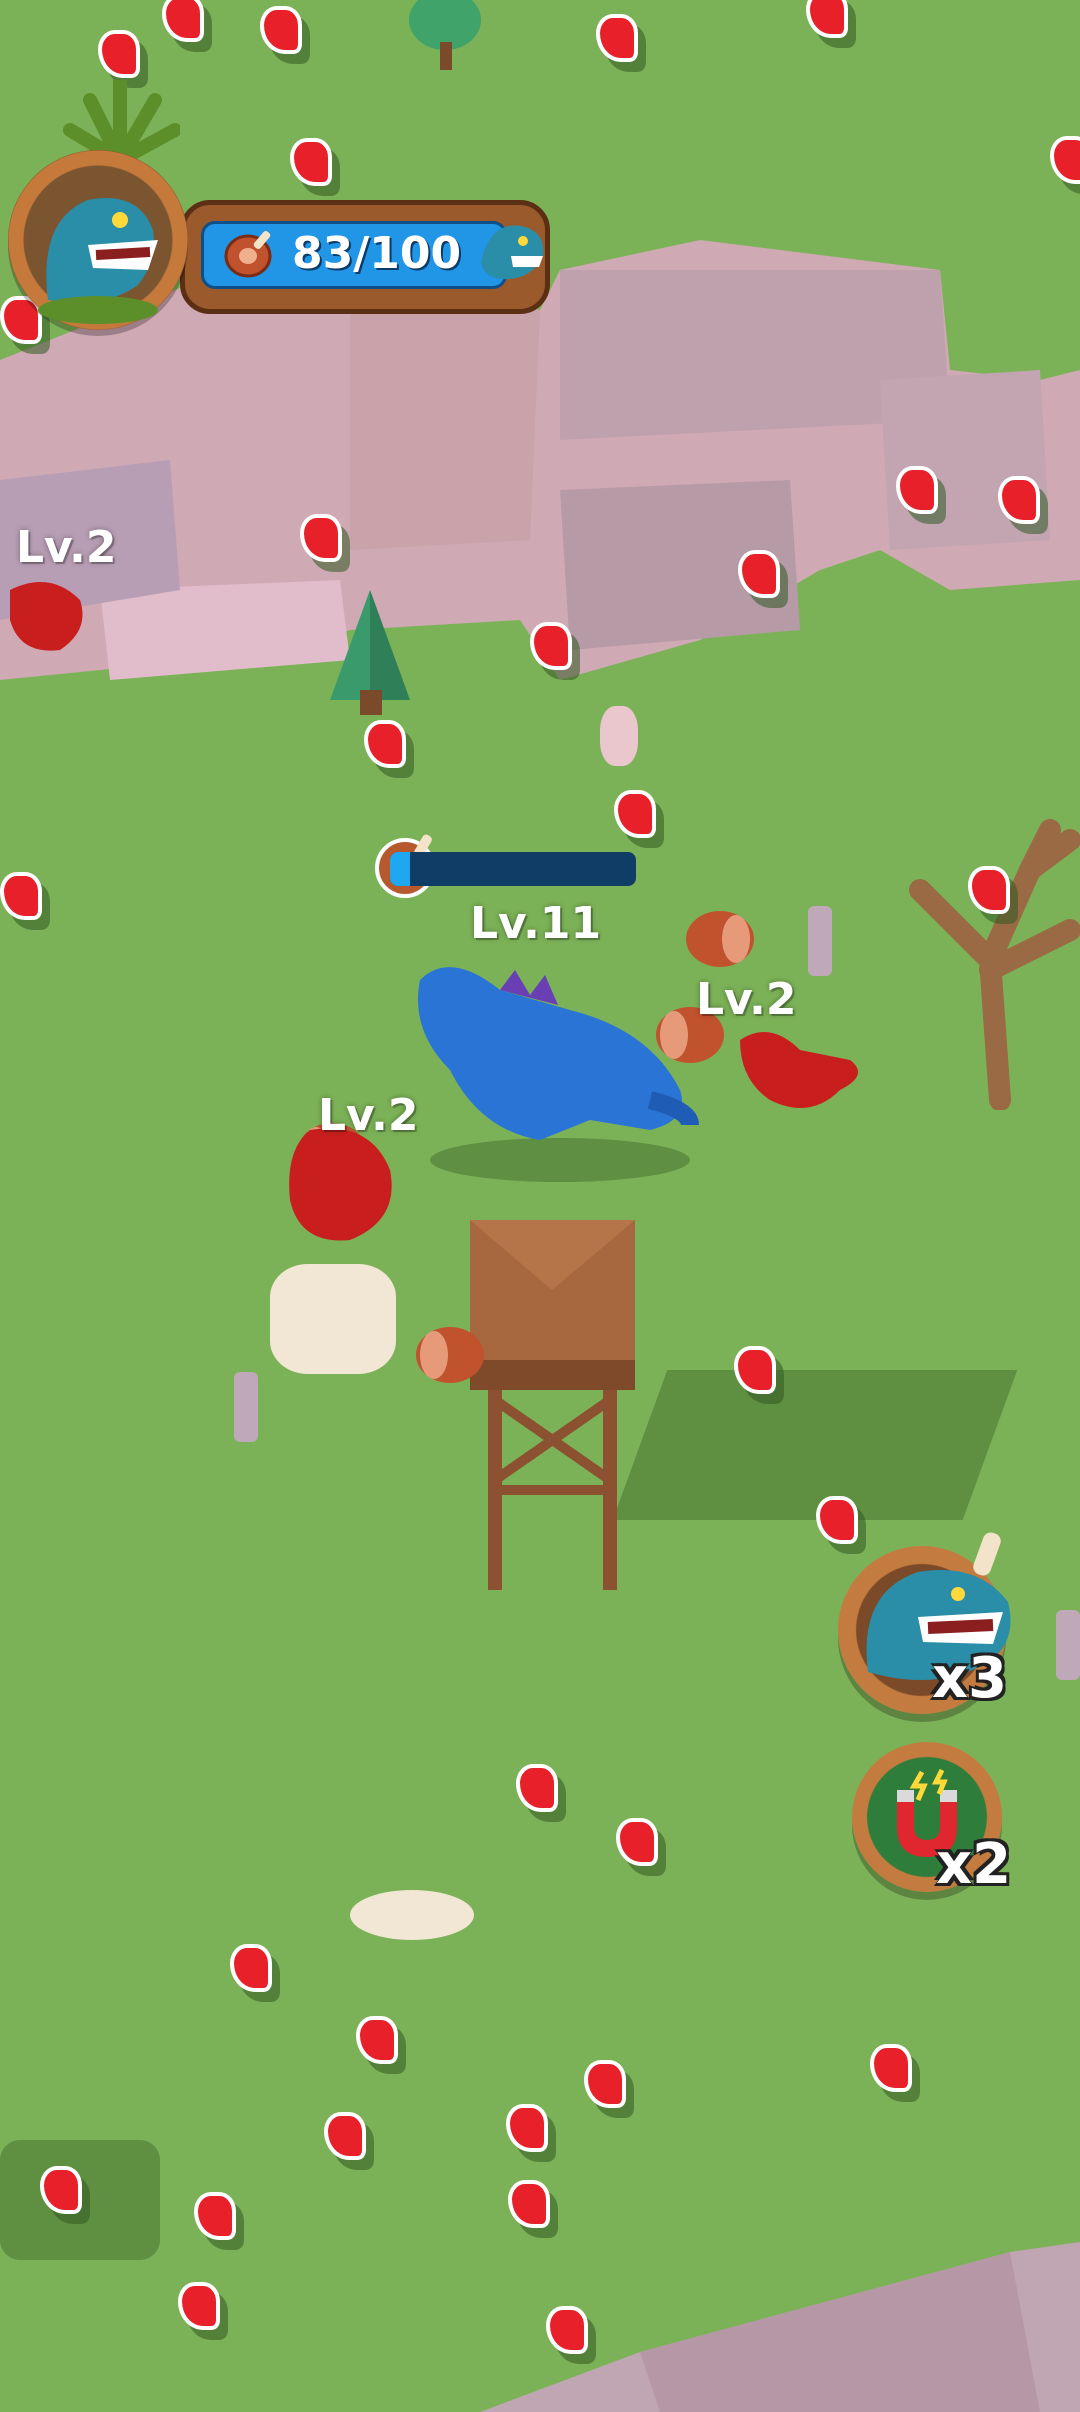  Describe the element at coordinates (536, 923) in the screenshot. I see `player-level-label: Lv.11` at that location.